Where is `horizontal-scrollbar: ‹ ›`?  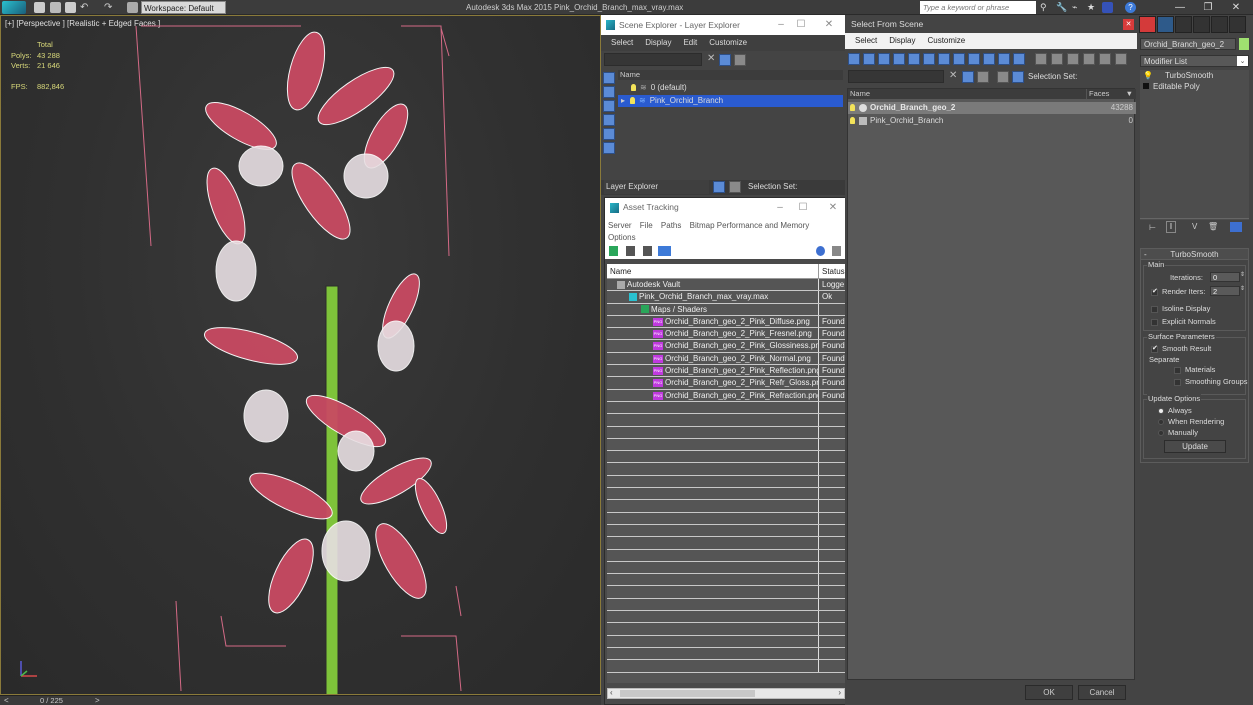 horizontal-scrollbar: ‹ › is located at coordinates (726, 693).